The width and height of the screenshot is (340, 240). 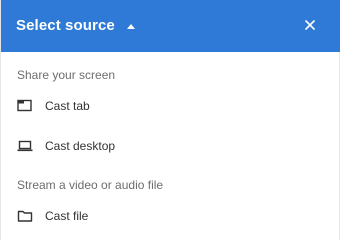 What do you see at coordinates (131, 26) in the screenshot?
I see `caret-up-icon` at bounding box center [131, 26].